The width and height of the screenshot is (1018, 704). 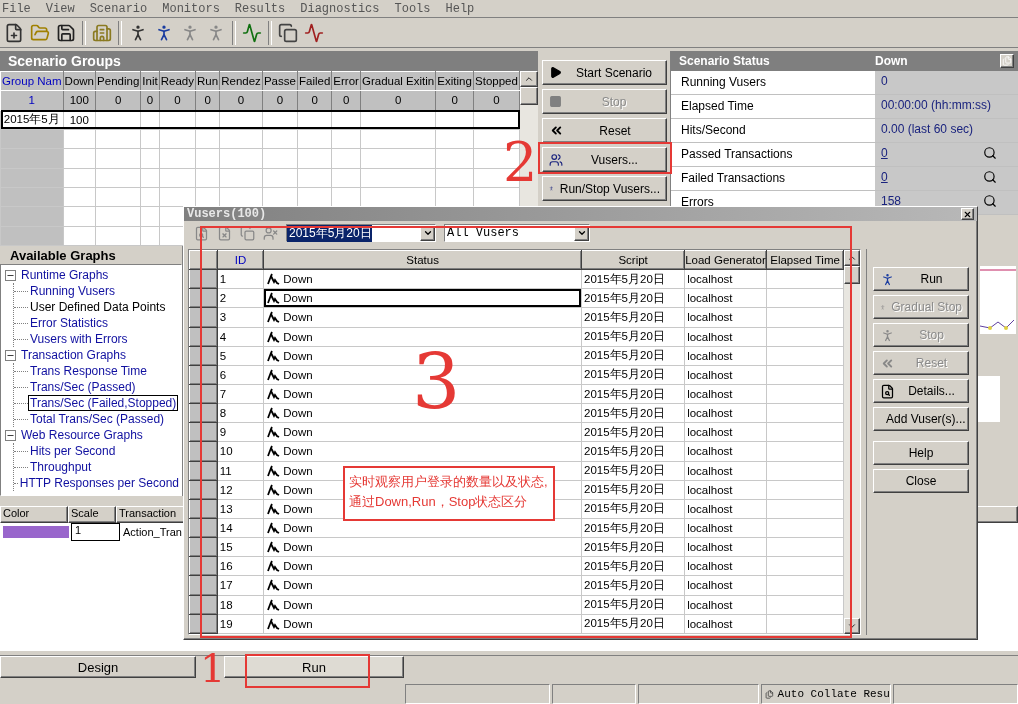 I want to click on table-cell: 9, so click(x=240, y=432).